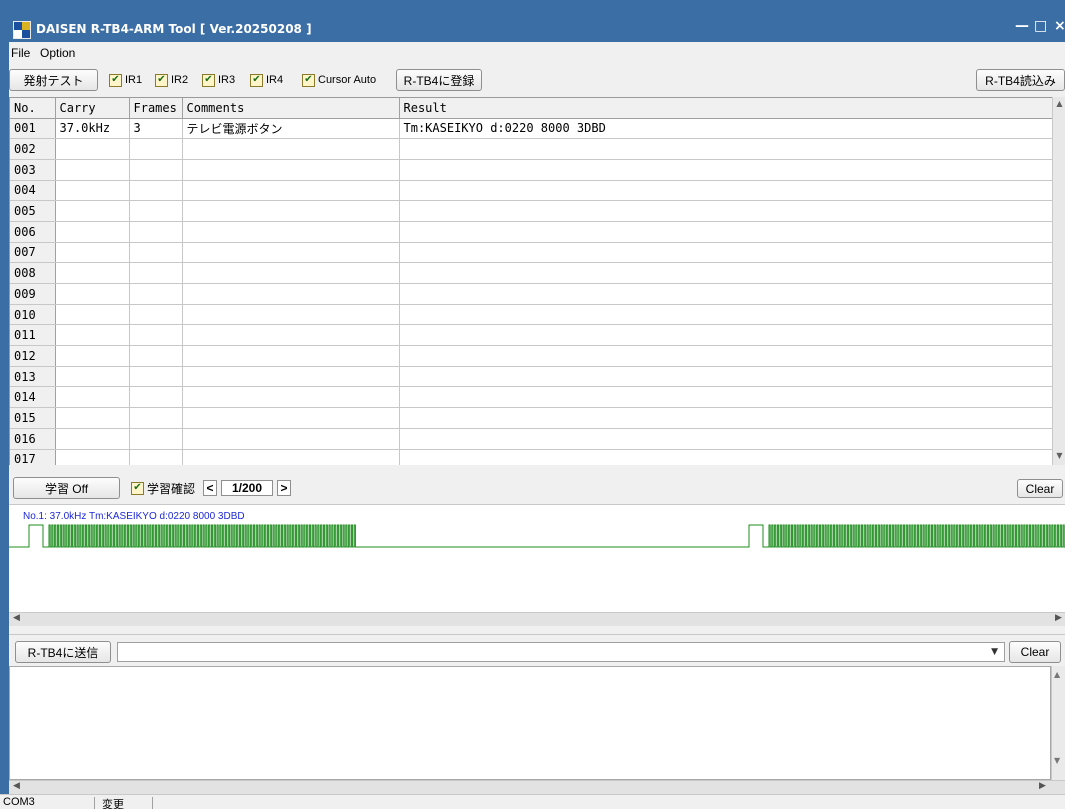  I want to click on ir1-checkbox: ✔ IR1, so click(125, 80).